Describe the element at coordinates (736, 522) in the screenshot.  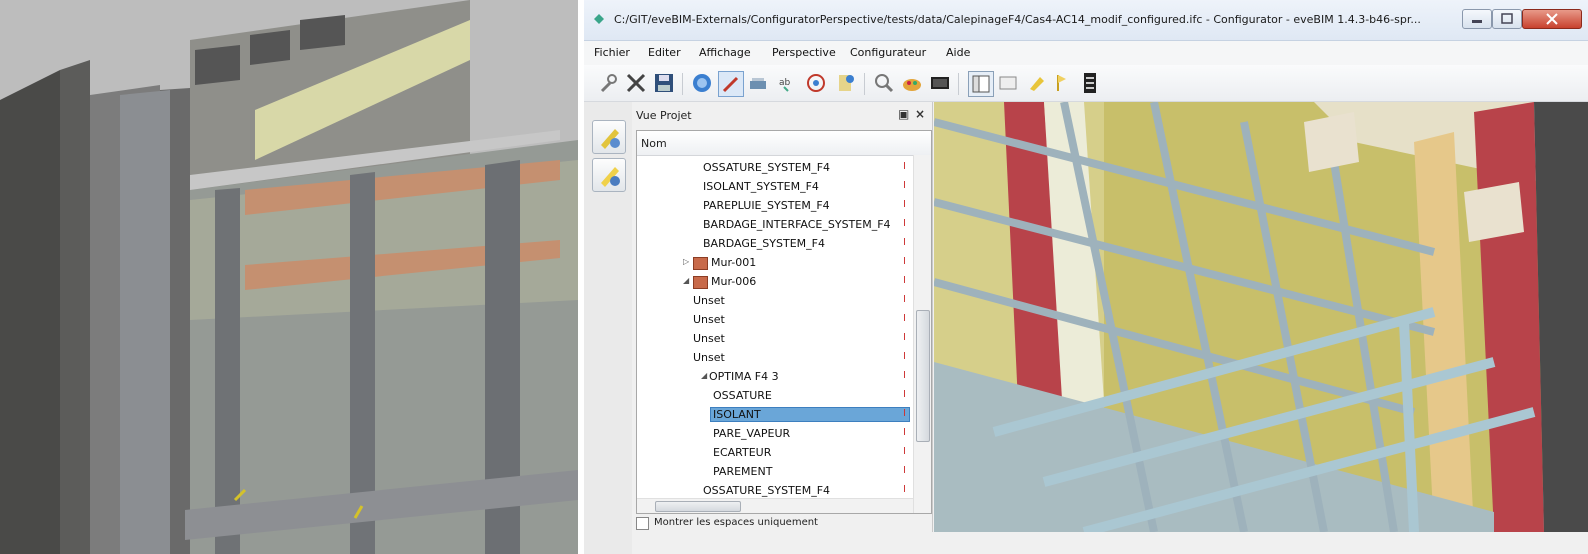
I see `spaces-only-label: Montrer les espaces uniquement` at that location.